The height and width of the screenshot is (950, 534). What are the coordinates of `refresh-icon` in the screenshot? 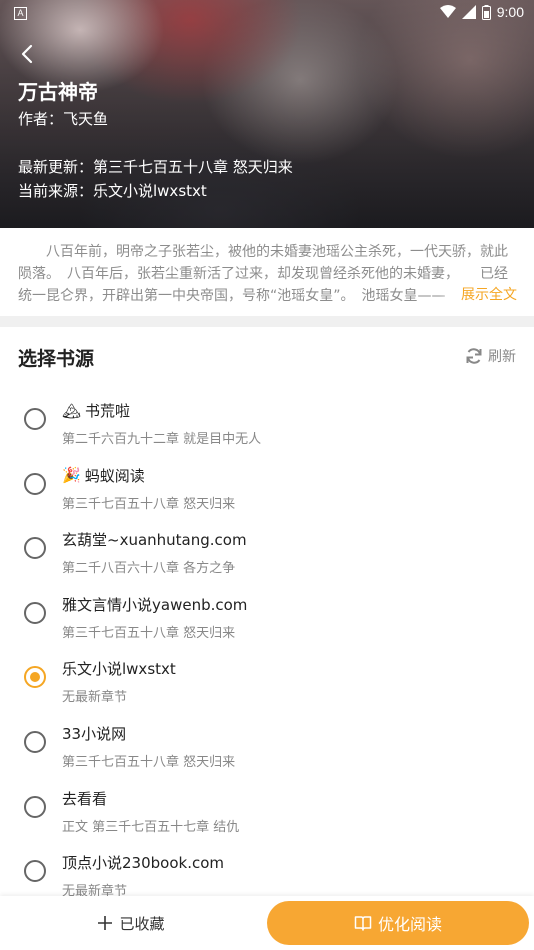 It's located at (474, 356).